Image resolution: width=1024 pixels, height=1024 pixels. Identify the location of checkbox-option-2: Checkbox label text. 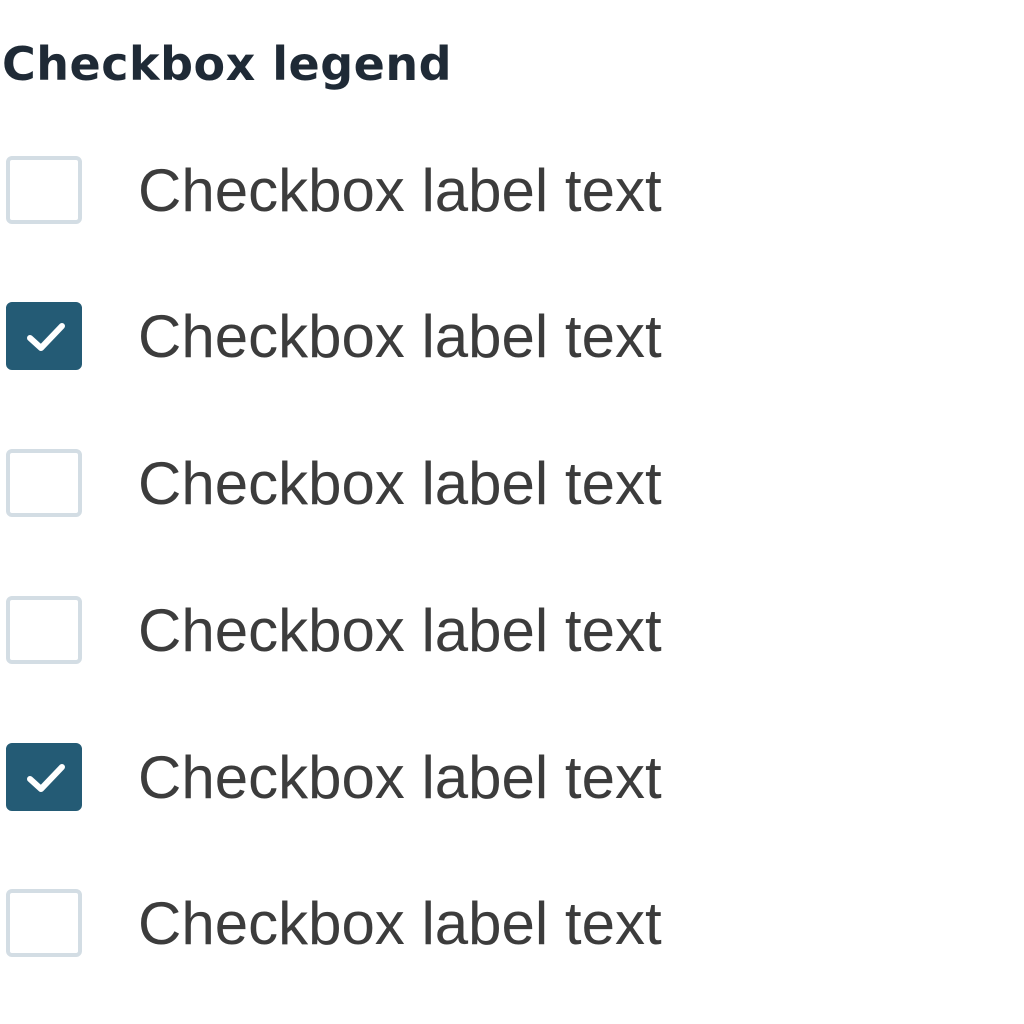
(380, 337).